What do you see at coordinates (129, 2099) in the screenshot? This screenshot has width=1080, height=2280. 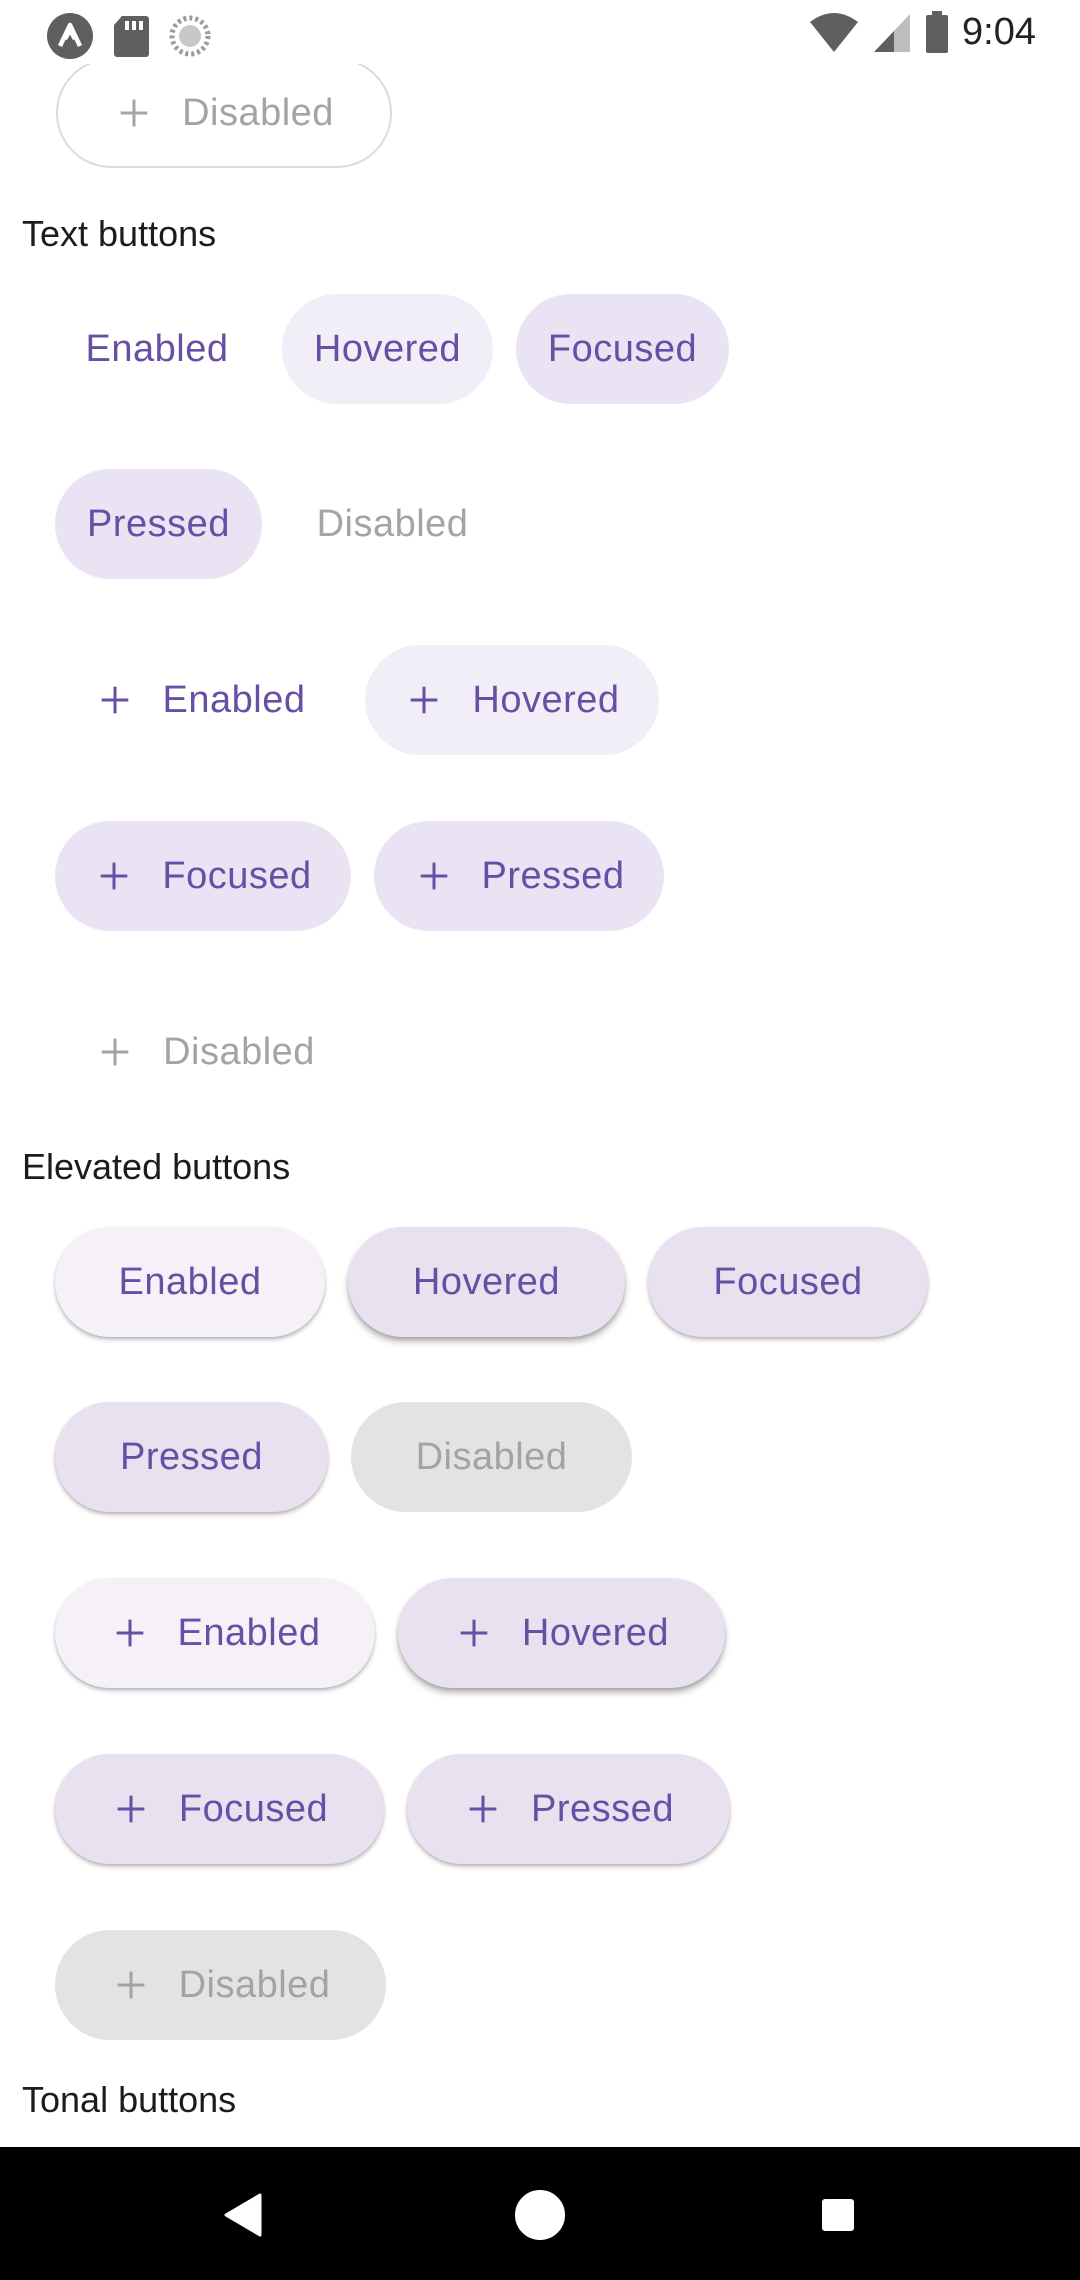 I see `section-title-tonal-buttons: Tonal buttons` at bounding box center [129, 2099].